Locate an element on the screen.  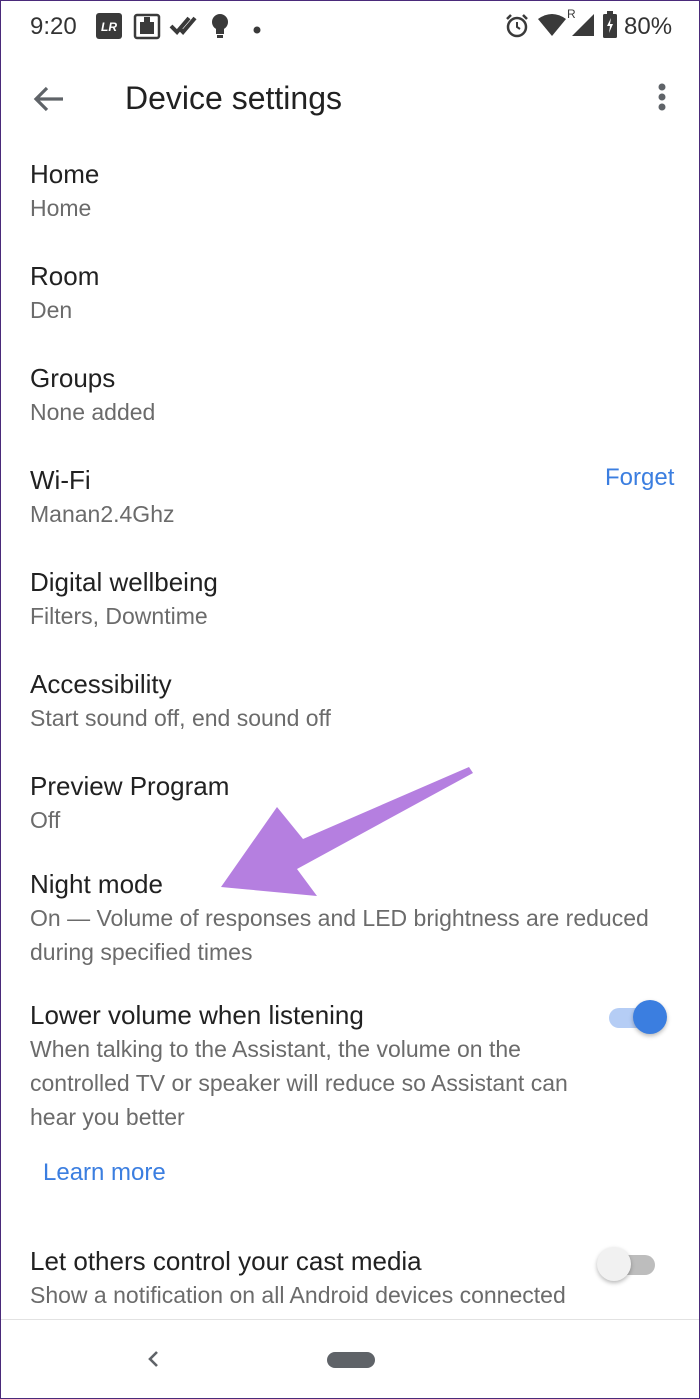
forget-wifi-button: Forget is located at coordinates (639, 478).